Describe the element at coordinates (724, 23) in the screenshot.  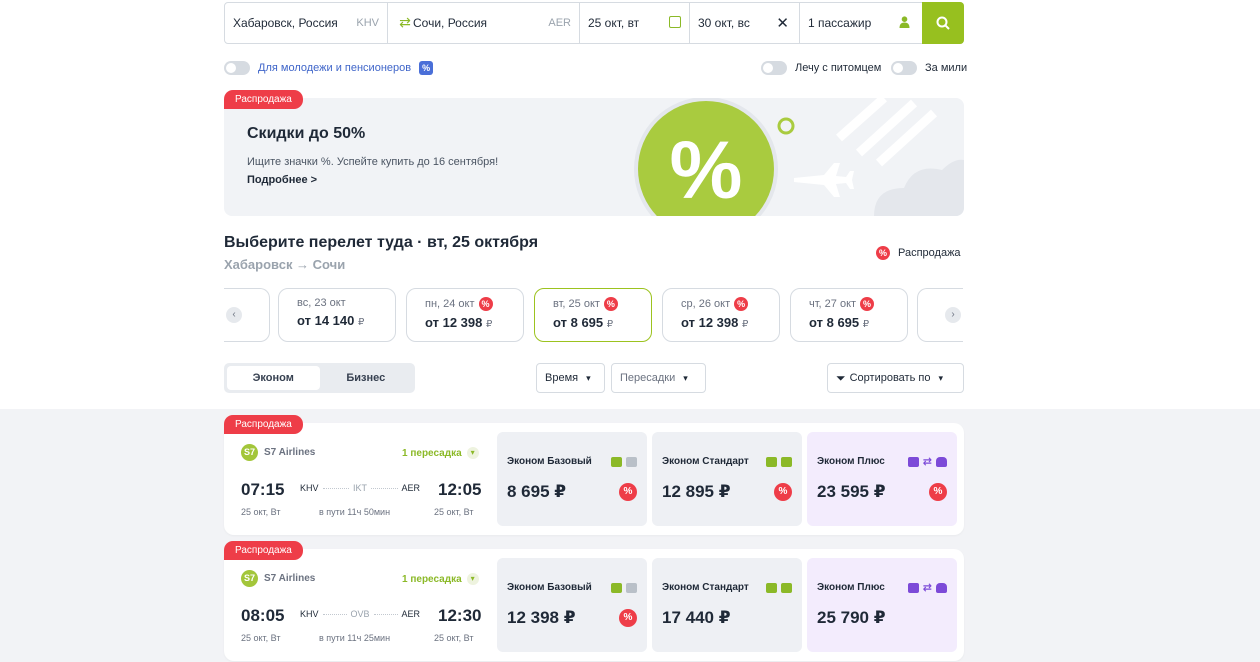
I see `date-back-value: 30 окт, вс` at that location.